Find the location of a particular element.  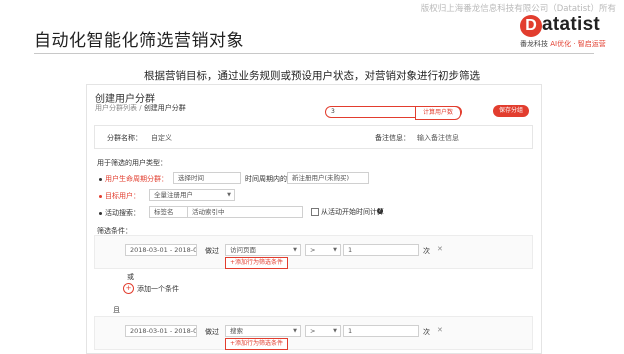

breadcrumb-current: 创建用户分群 is located at coordinates (164, 108).